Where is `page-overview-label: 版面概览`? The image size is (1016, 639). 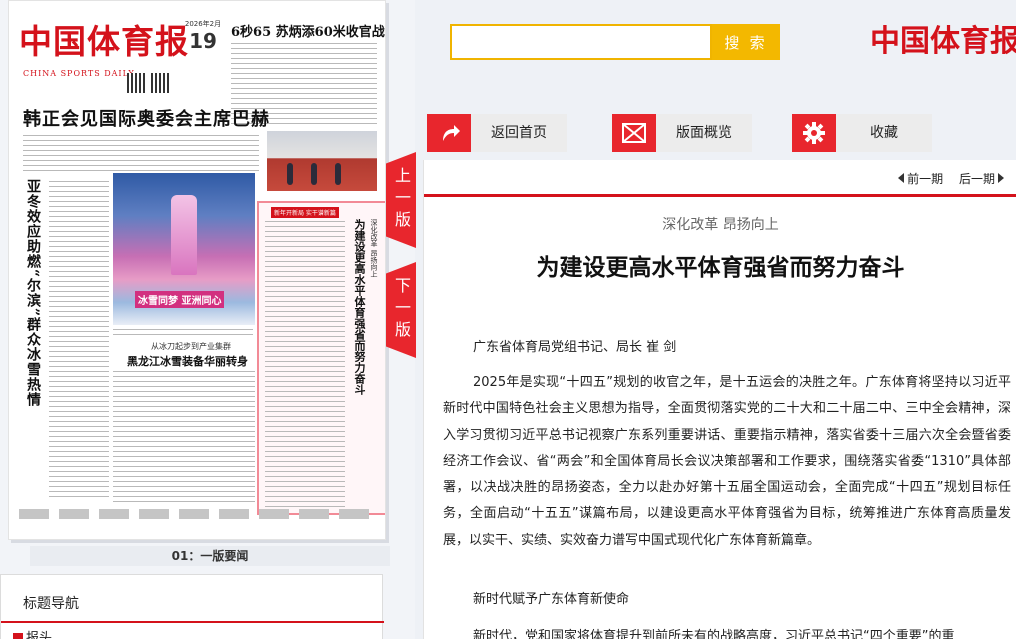
page-overview-label: 版面概览 is located at coordinates (704, 133).